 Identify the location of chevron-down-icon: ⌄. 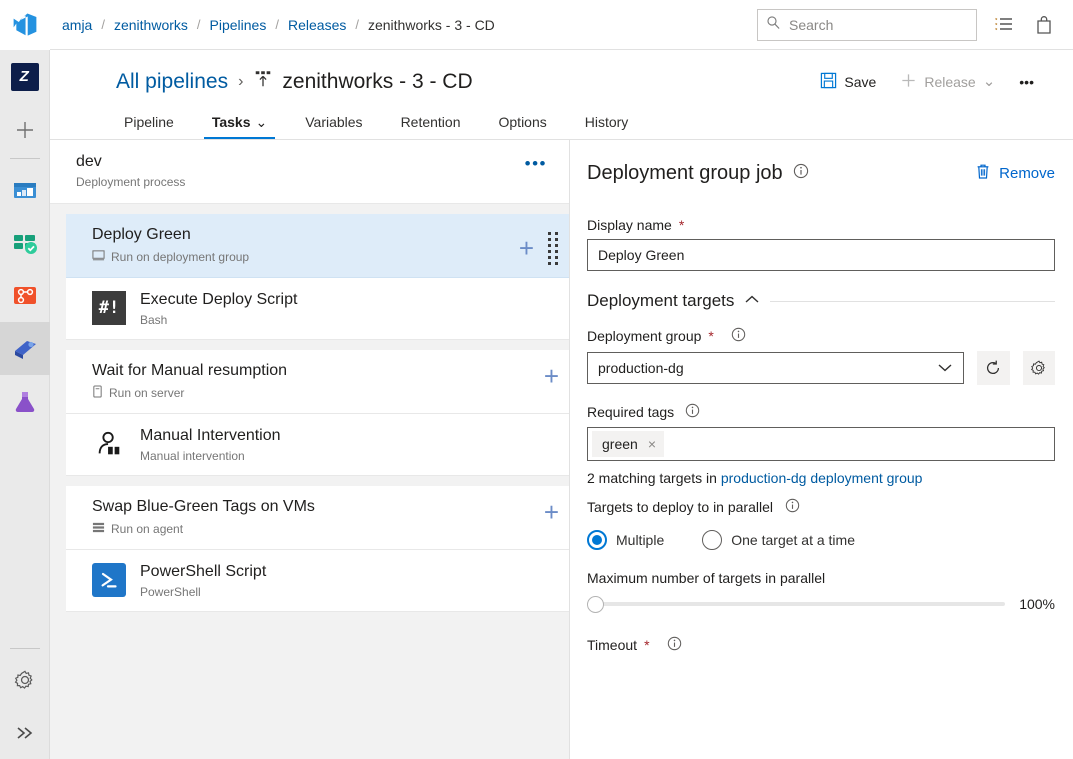
(989, 81).